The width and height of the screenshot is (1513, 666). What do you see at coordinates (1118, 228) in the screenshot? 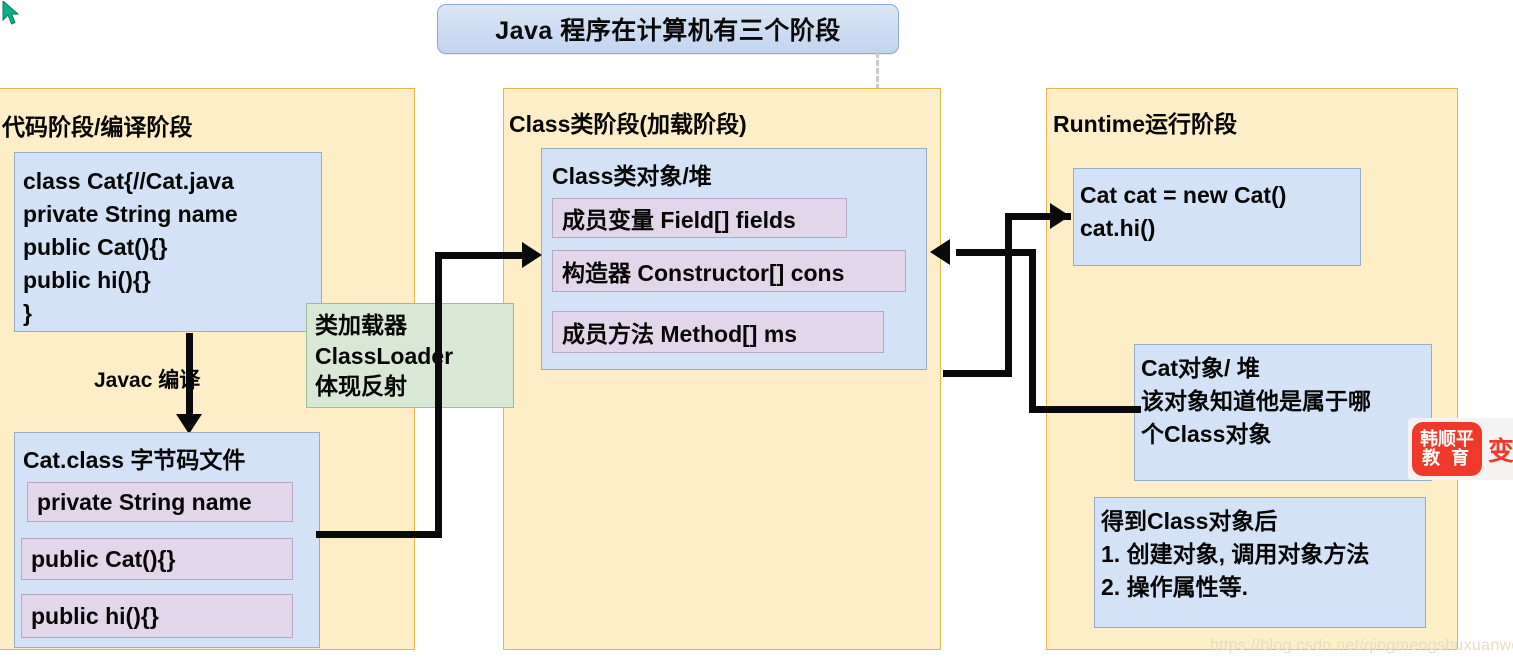
I see `runtime-code-line: cat.hi()` at bounding box center [1118, 228].